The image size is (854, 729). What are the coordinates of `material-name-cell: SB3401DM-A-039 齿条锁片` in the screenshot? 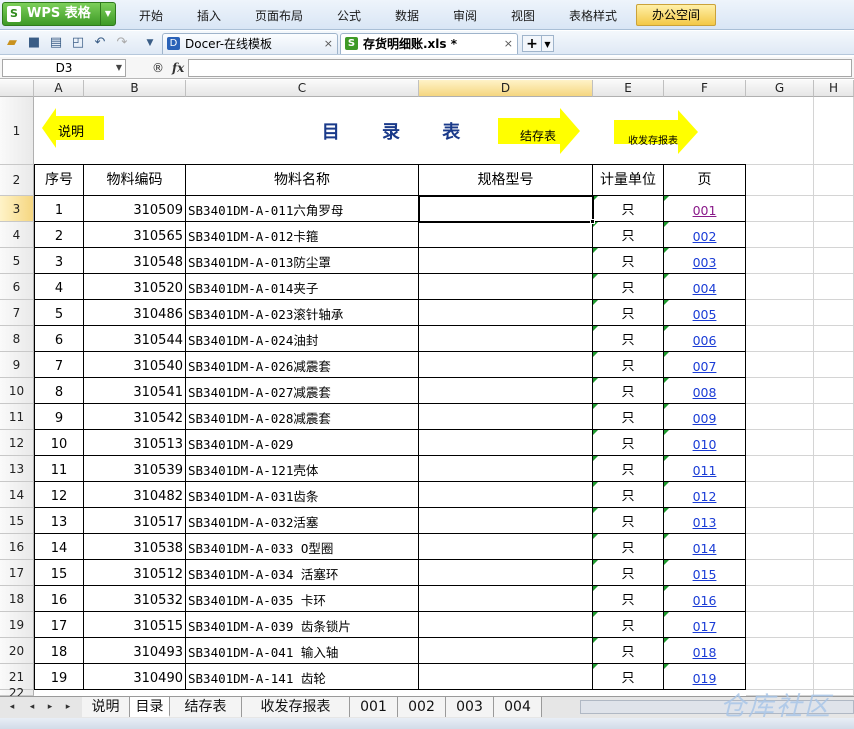 It's located at (302, 625).